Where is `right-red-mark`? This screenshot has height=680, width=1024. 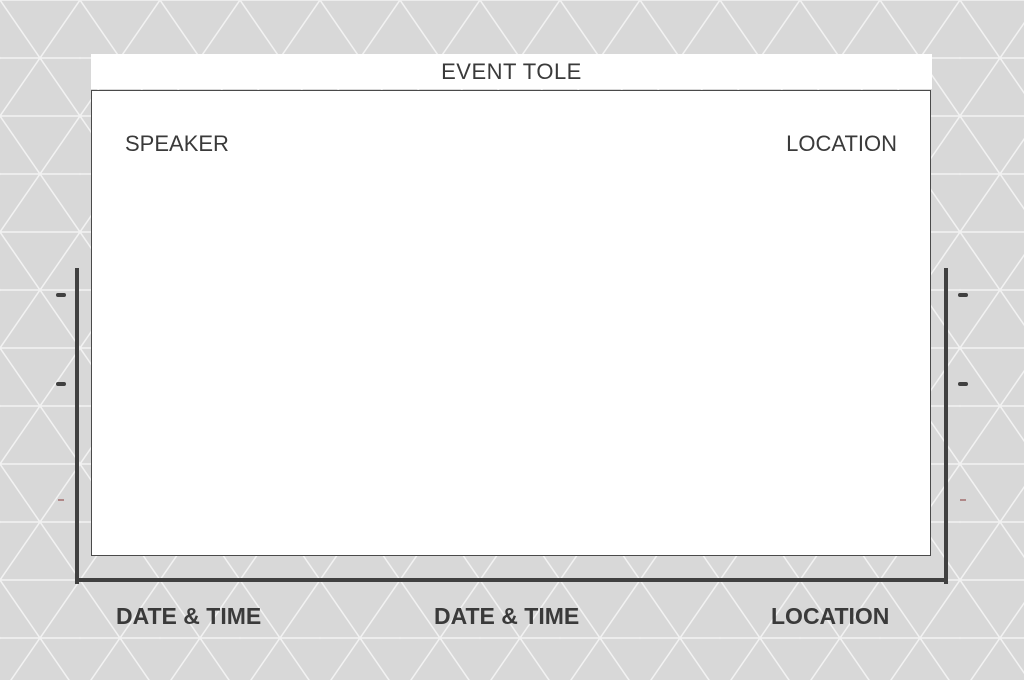
right-red-mark is located at coordinates (963, 500).